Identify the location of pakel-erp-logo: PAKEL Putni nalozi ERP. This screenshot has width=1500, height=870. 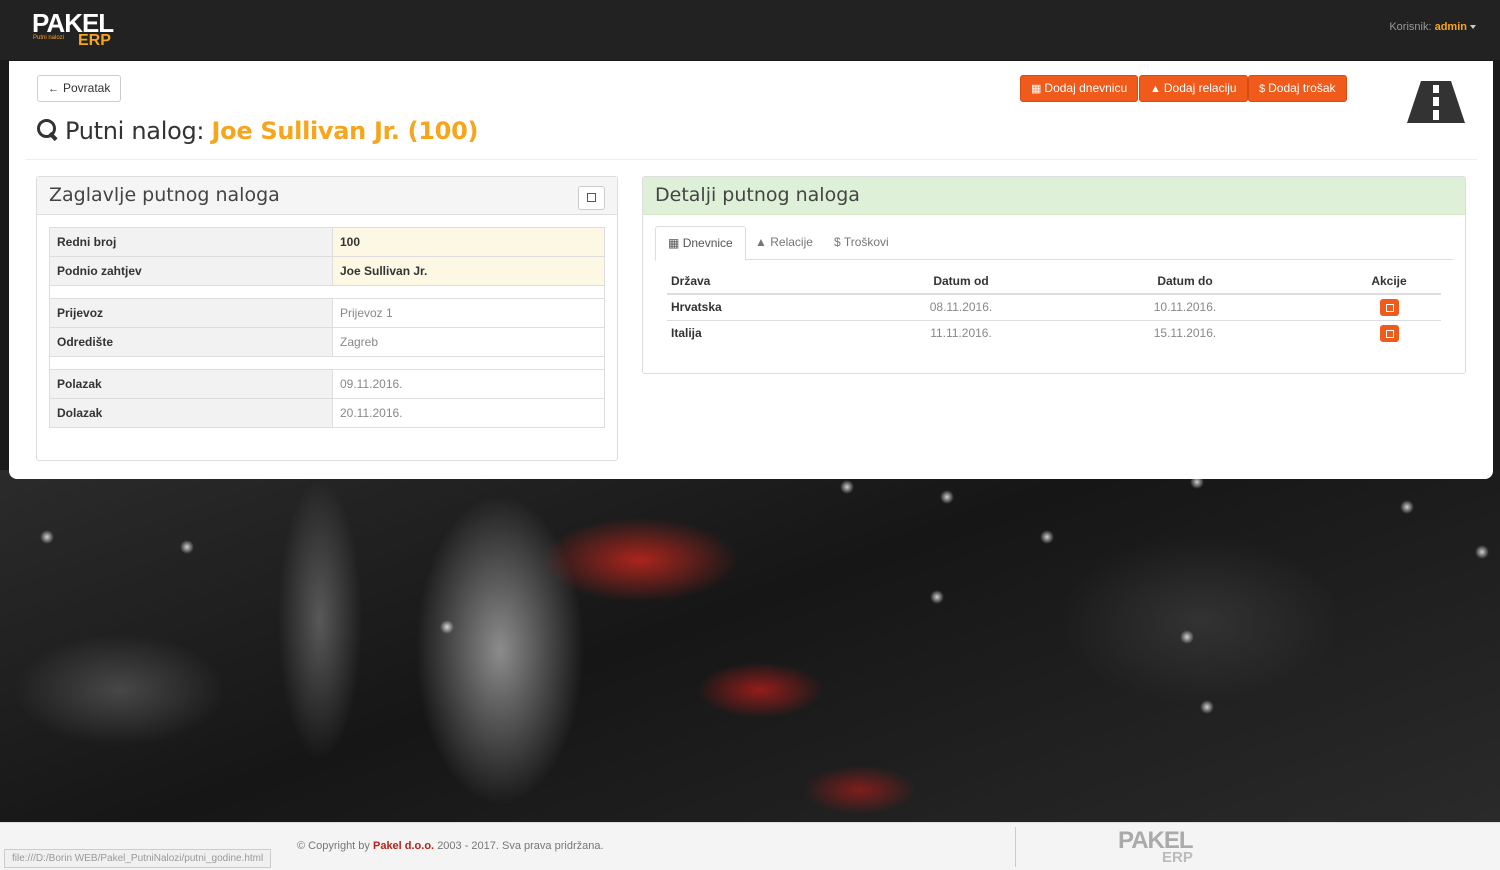
(75, 30).